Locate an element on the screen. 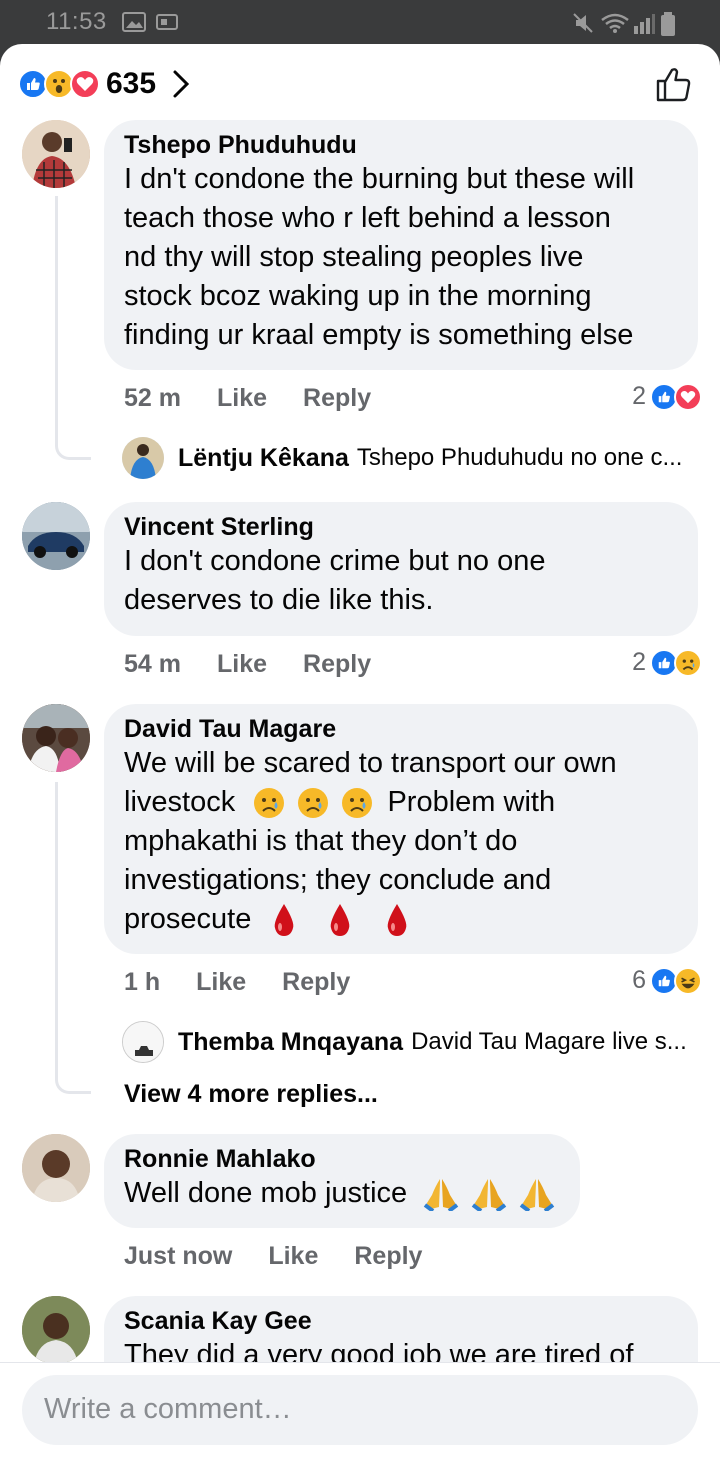 This screenshot has width=720, height=1480. comment-time: 54 m is located at coordinates (152, 664).